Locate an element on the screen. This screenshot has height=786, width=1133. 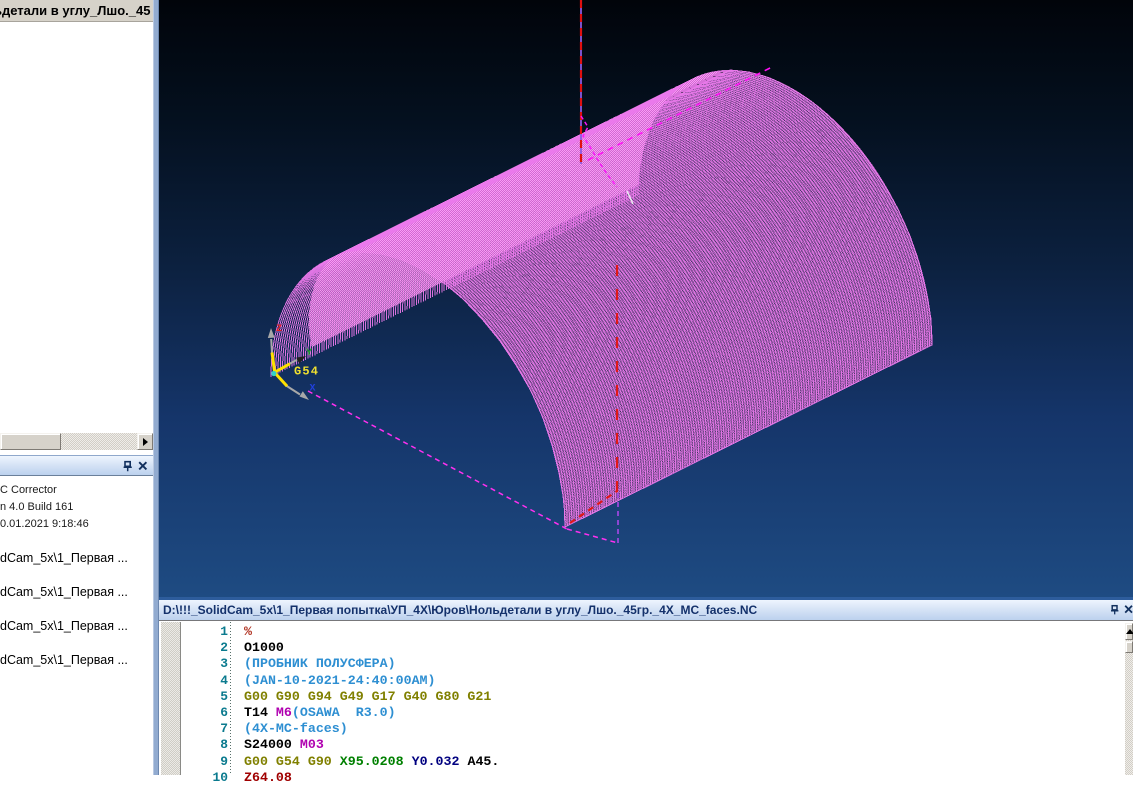
svg-text: Y is located at coordinates (309, 353).